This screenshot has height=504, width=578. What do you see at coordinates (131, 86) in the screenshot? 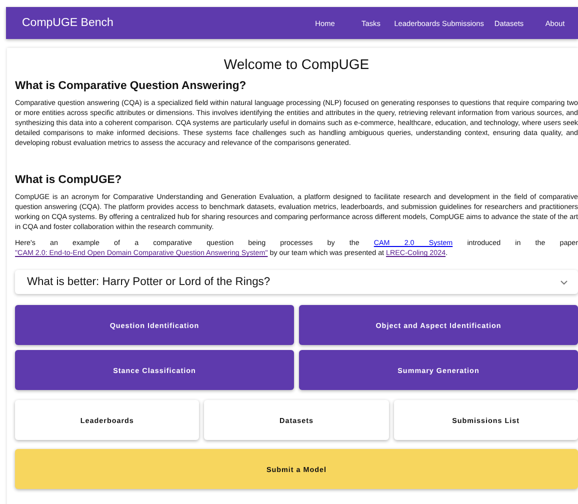
I see `section-heading: What is Comparative Question Answering?` at bounding box center [131, 86].